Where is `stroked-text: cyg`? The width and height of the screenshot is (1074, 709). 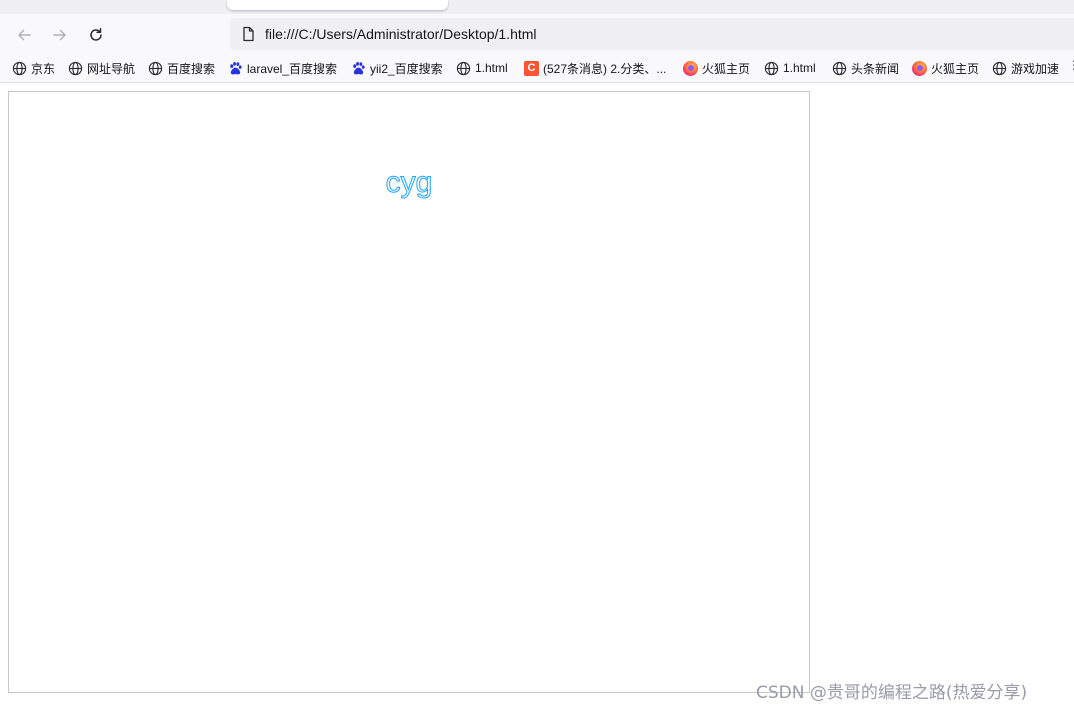
stroked-text: cyg is located at coordinates (409, 182).